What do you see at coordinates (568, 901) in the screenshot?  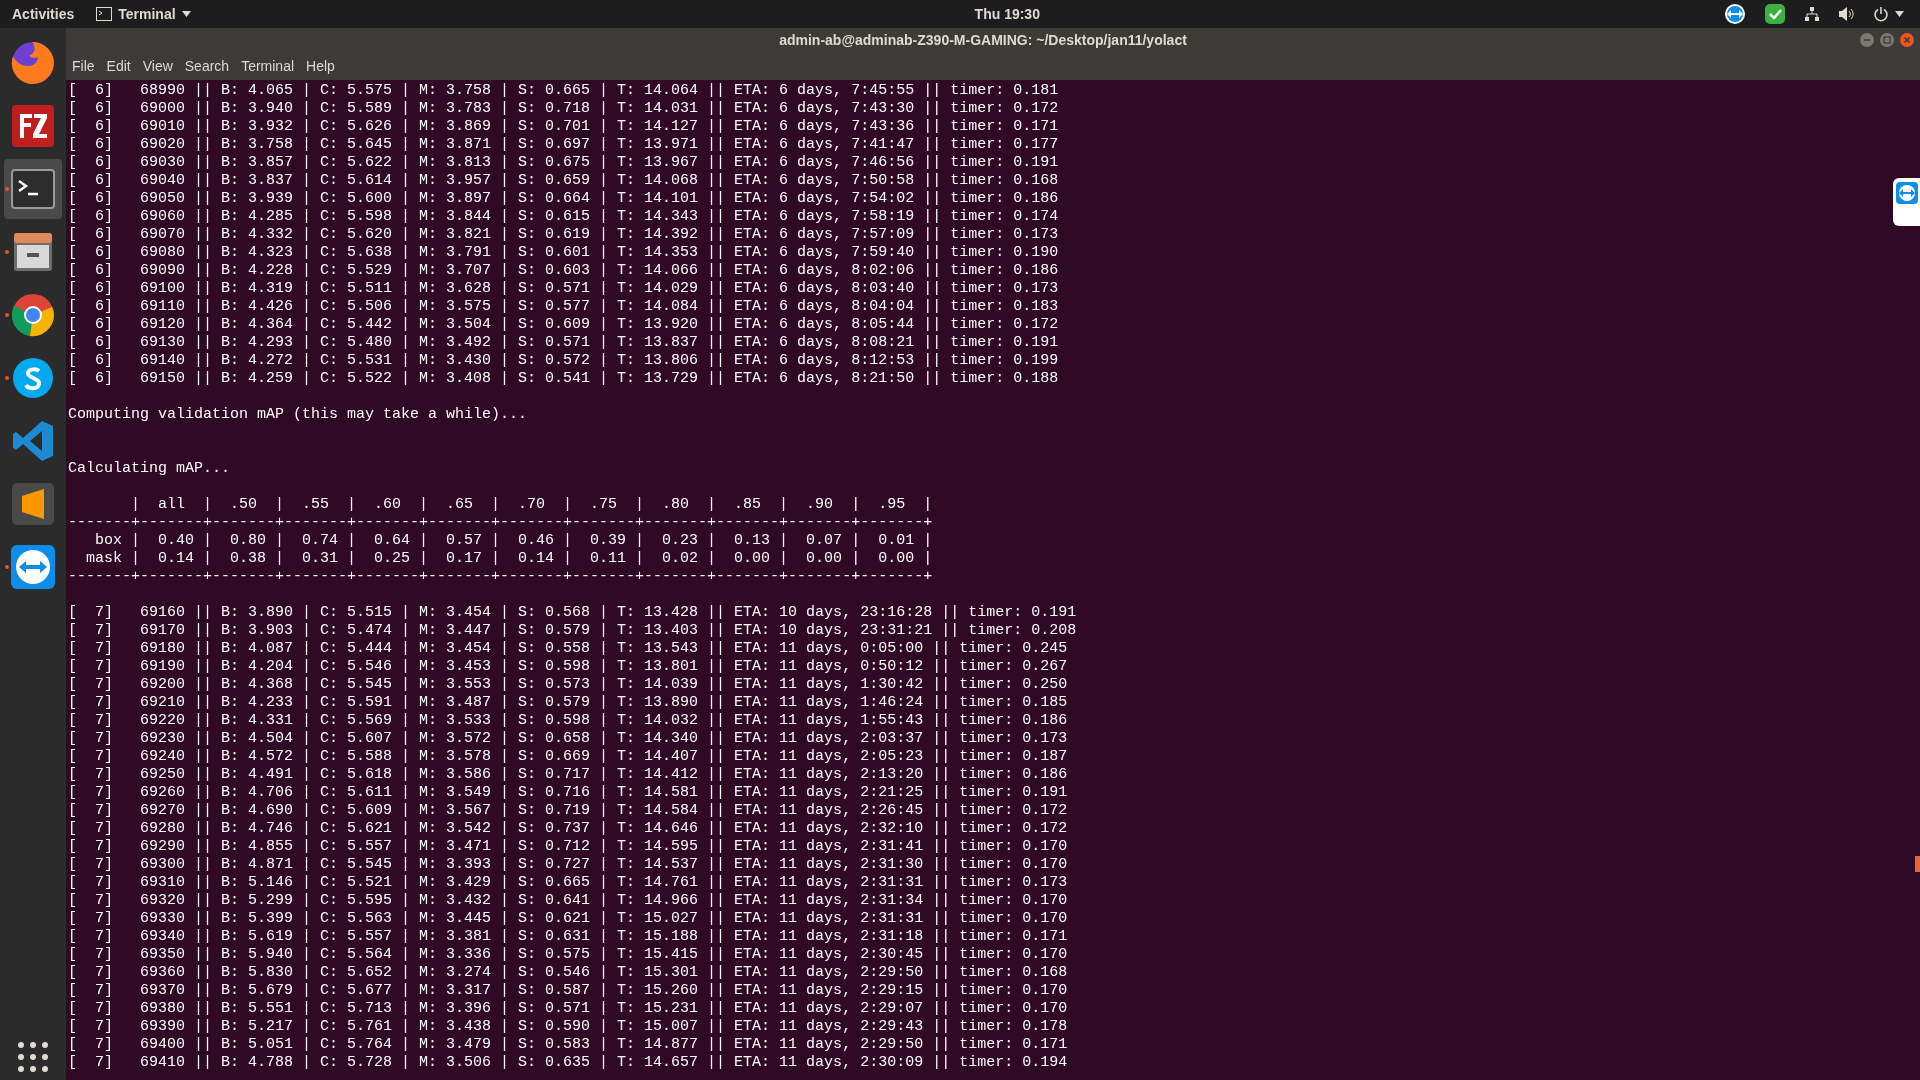 I see `terminal-line: [ 7] 69320 || B: 5.299 | C: 5.595 | M: 3.432 | S: 0.641 | T: 14.966 || ETA: 11 days, 2:31:34 || timer: 0.170` at bounding box center [568, 901].